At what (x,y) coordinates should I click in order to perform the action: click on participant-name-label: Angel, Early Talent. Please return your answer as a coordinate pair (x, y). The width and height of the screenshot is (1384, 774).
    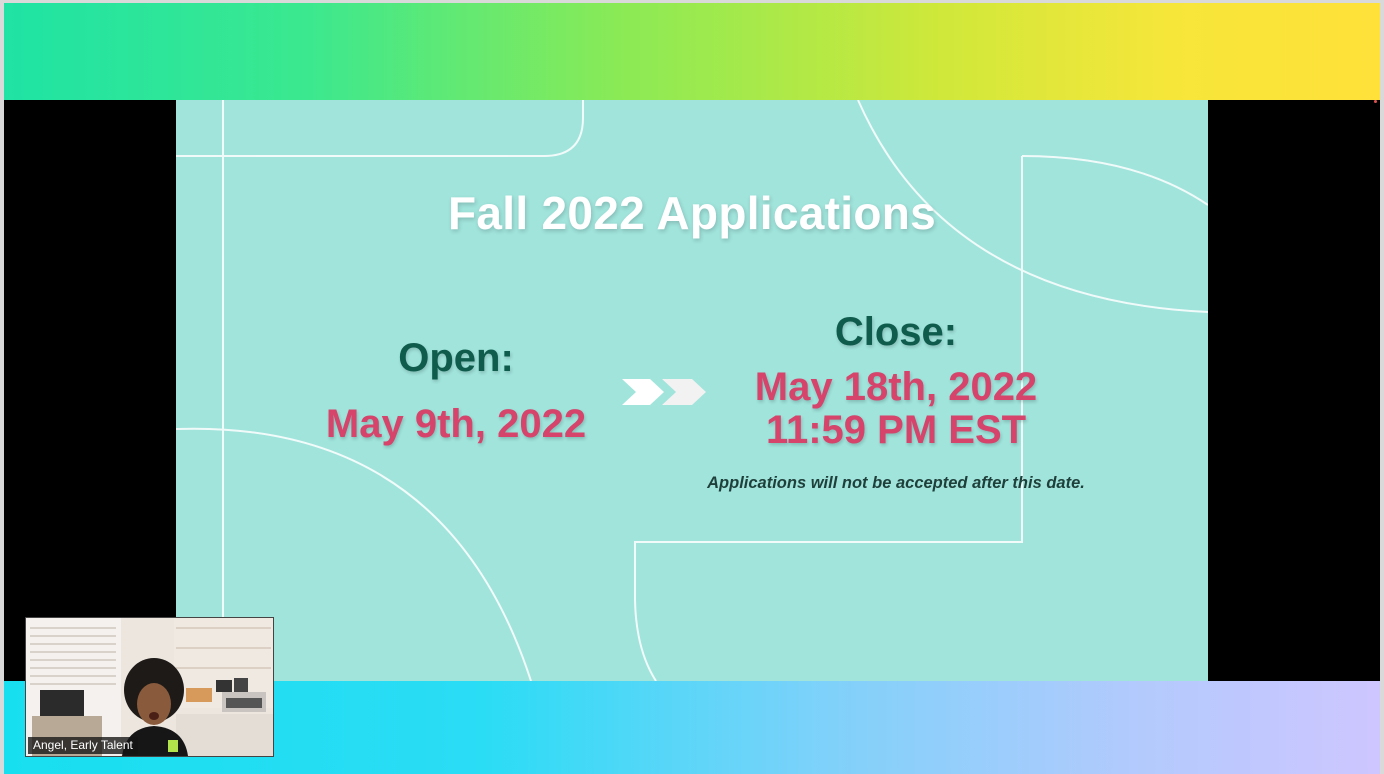
    Looking at the image, I should click on (83, 745).